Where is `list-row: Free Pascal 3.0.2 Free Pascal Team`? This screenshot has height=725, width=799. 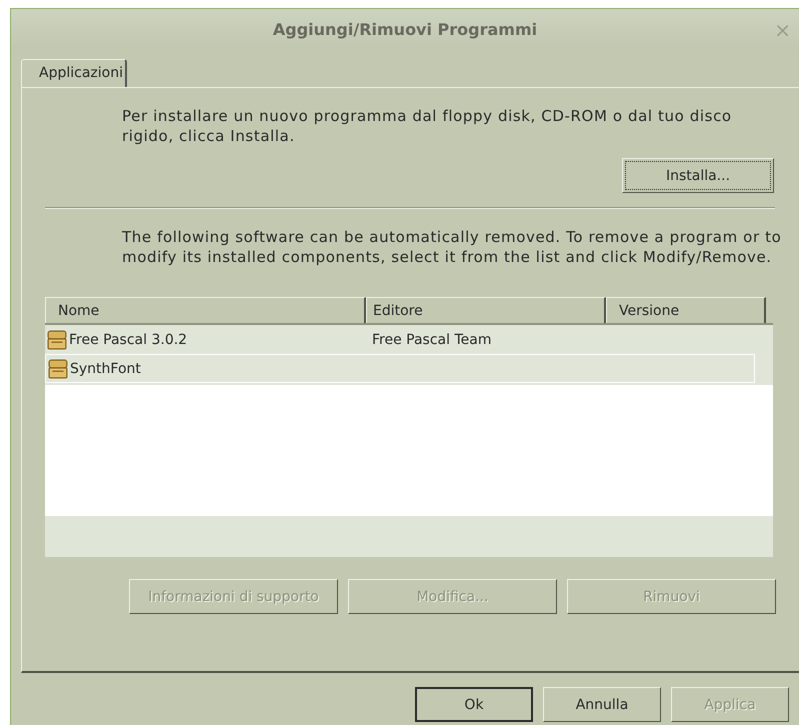
list-row: Free Pascal 3.0.2 Free Pascal Team is located at coordinates (409, 339).